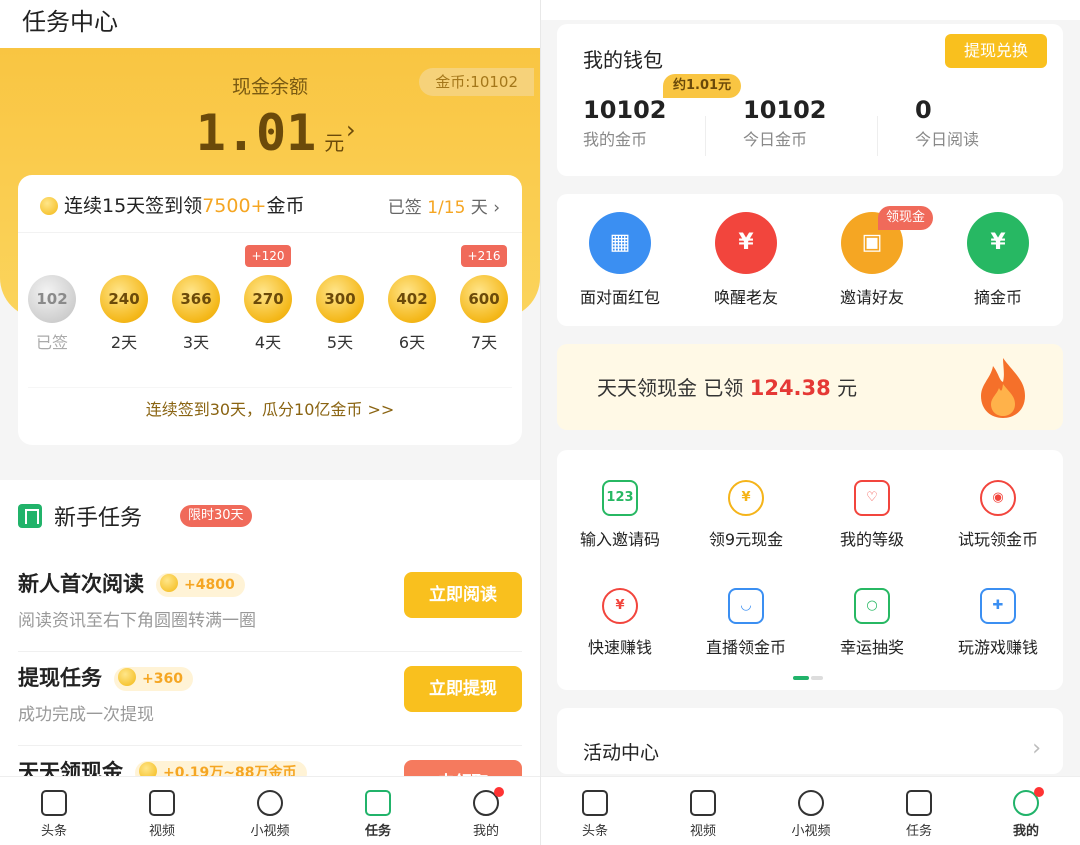 Image resolution: width=1080 pixels, height=845 pixels. What do you see at coordinates (998, 623) in the screenshot?
I see `play-games-earn: ✚ 玩游戏赚钱` at bounding box center [998, 623].